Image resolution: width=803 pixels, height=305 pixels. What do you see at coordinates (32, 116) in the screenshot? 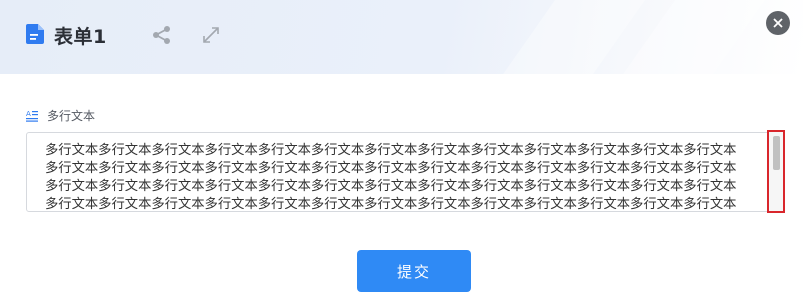
I see `multiline-text-icon: A` at bounding box center [32, 116].